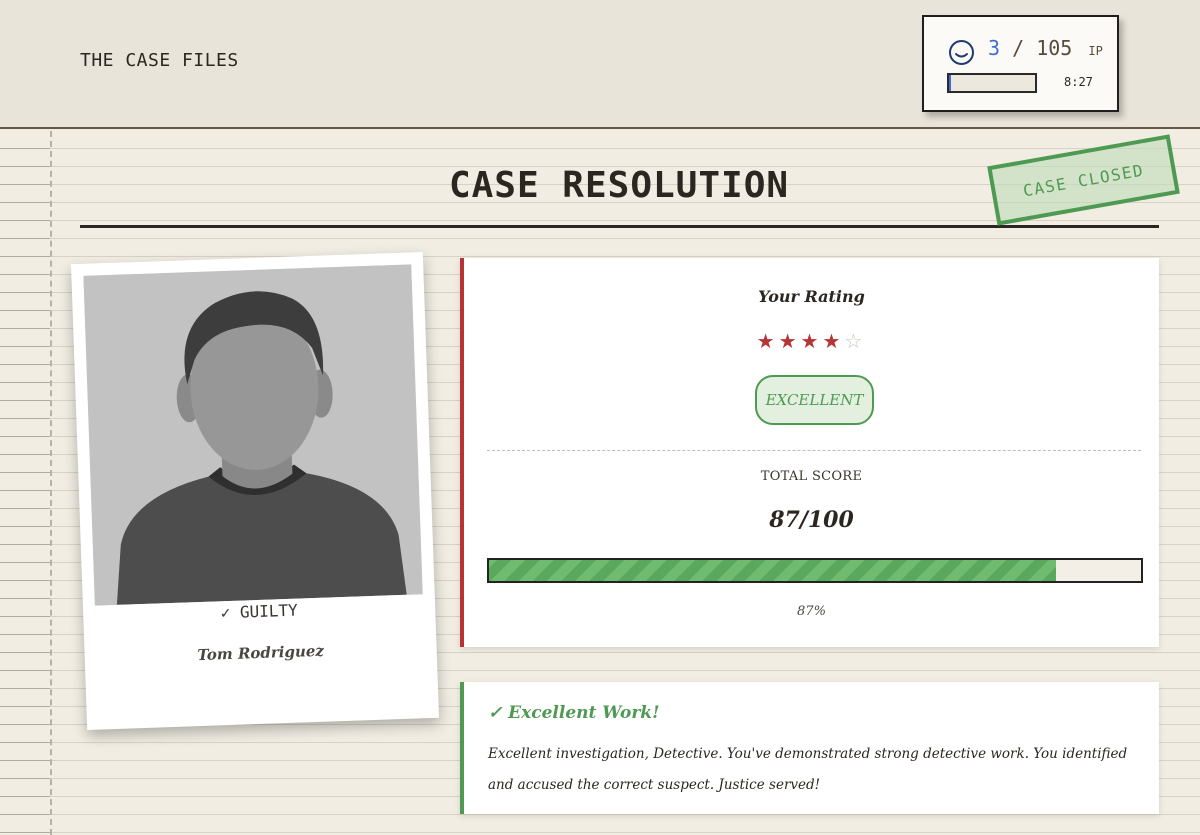 The image size is (1200, 835). Describe the element at coordinates (1095, 51) in the screenshot. I see `ip-unit: IP` at that location.